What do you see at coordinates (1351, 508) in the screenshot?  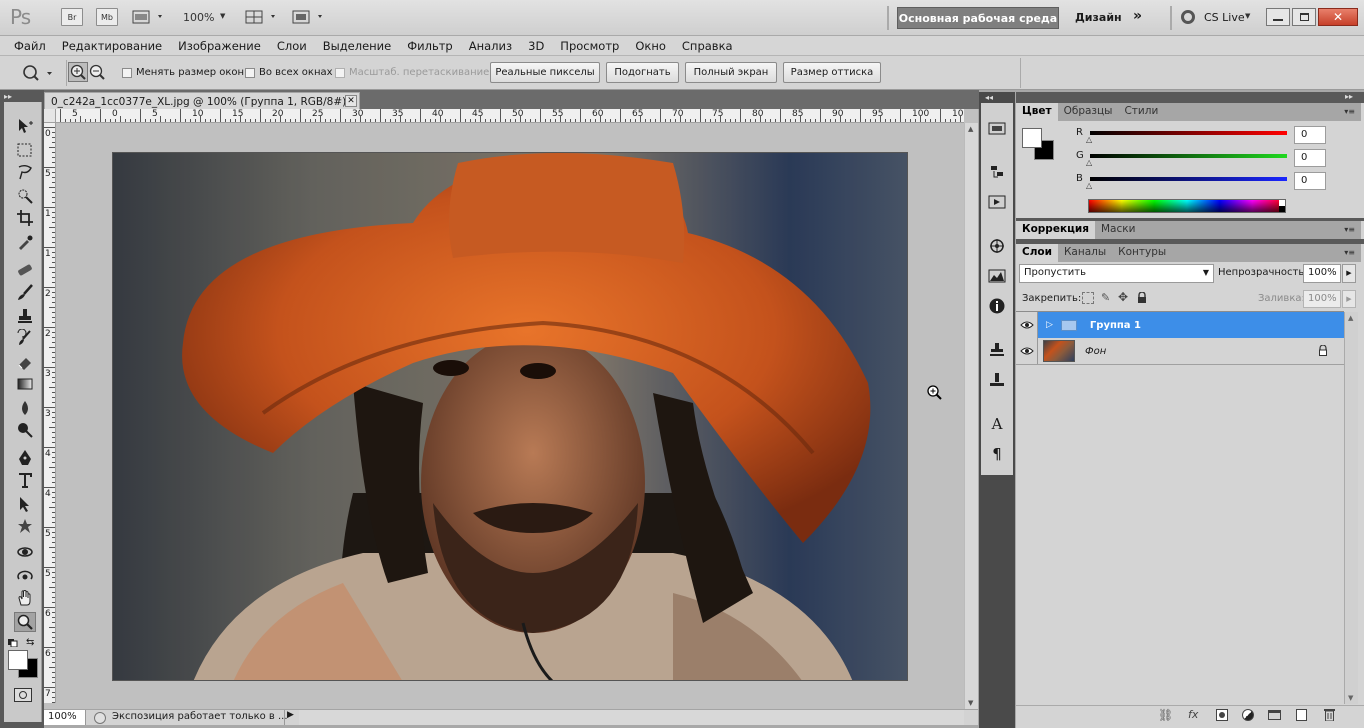 I see `layers-scrollbar: ▲ ▼` at bounding box center [1351, 508].